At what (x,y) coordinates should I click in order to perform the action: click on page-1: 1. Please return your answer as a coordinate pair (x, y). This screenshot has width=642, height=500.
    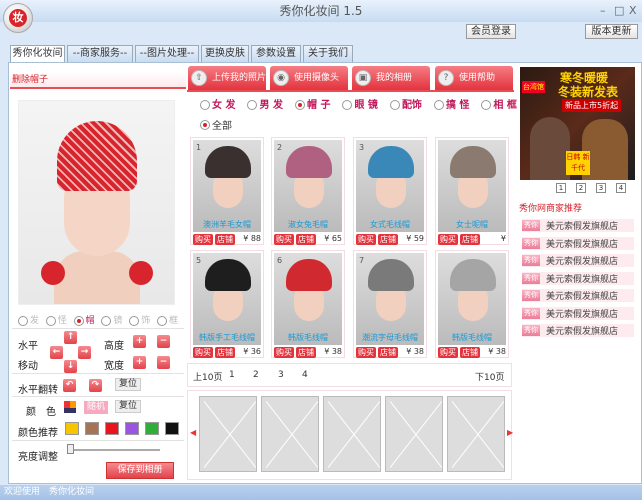
    Looking at the image, I should click on (232, 375).